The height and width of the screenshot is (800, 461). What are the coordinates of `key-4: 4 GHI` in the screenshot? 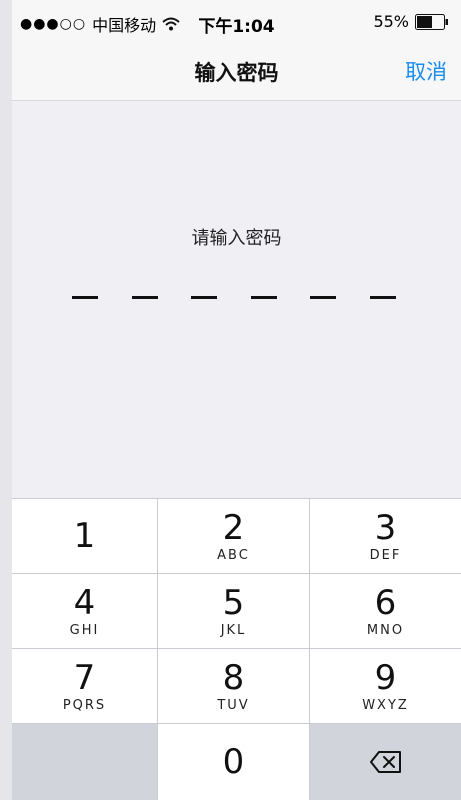 It's located at (84, 611).